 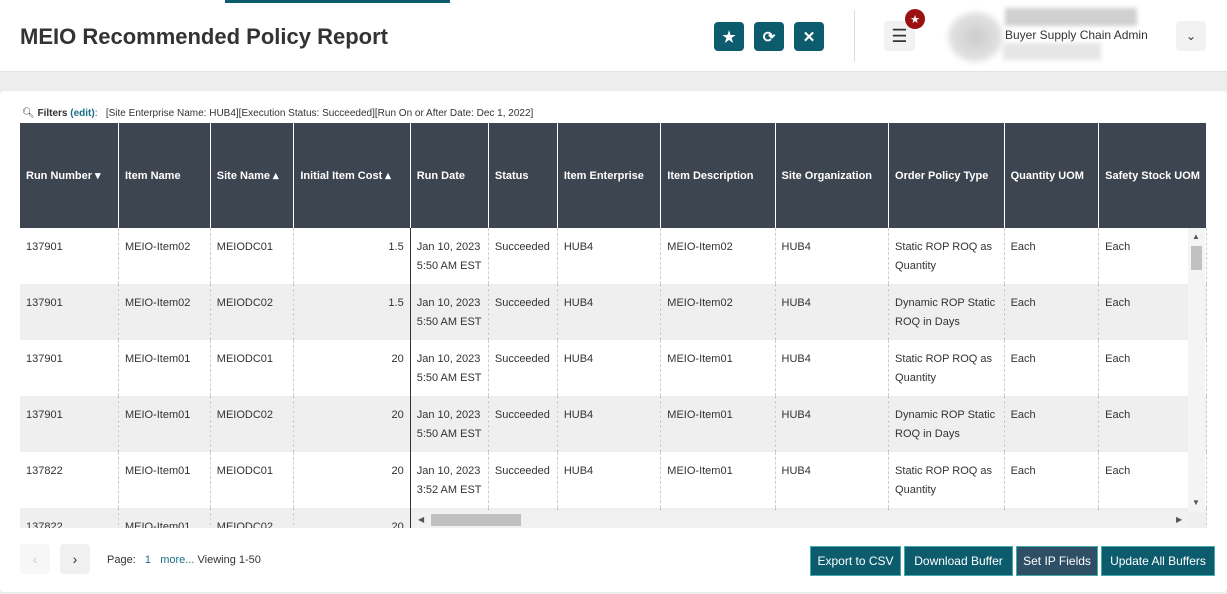 I want to click on table-cell: Dynamic ROP Static ROQ in Days, so click(x=946, y=312).